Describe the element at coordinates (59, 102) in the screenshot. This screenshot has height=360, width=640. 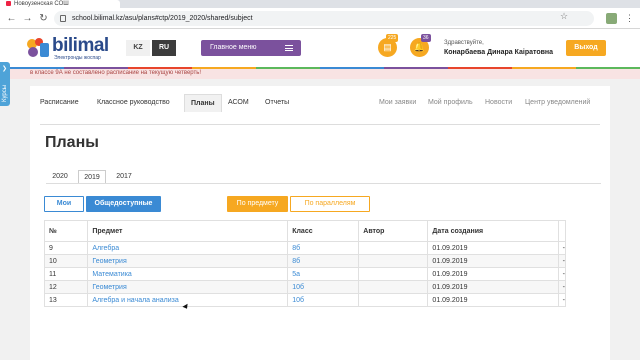
I see `subnav-schedule: Расписание` at that location.